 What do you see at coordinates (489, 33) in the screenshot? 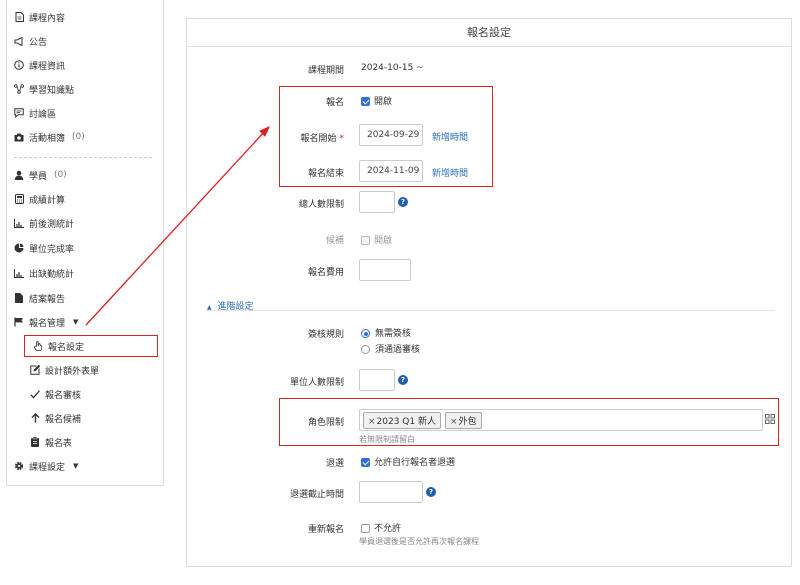
I see `panel-title: 報名設定` at bounding box center [489, 33].